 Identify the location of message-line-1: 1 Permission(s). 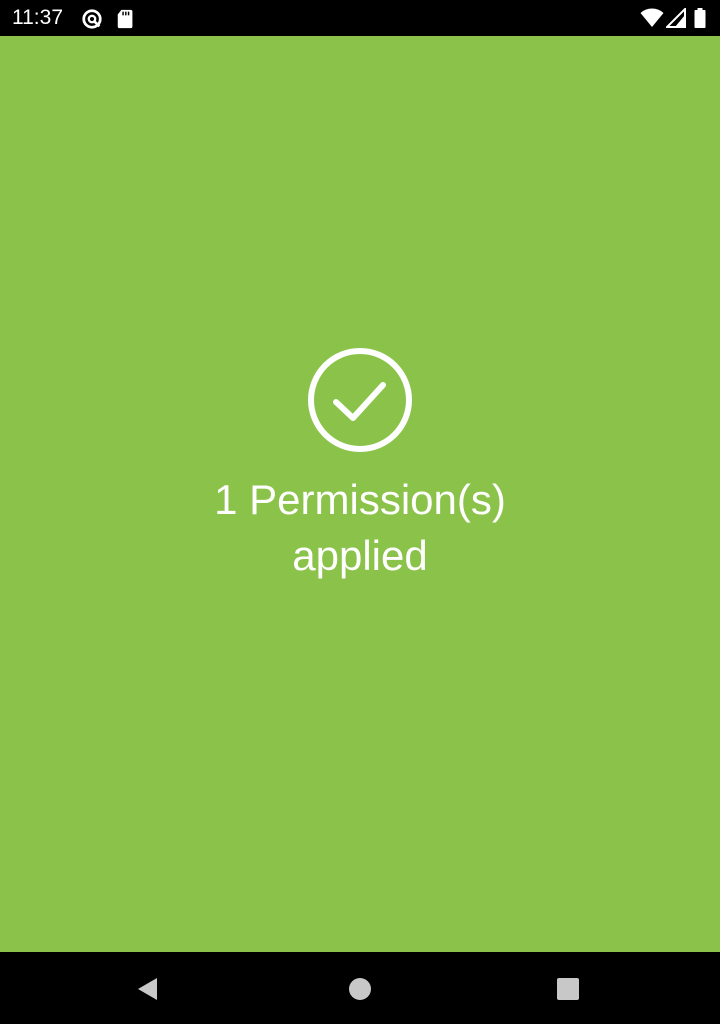
(360, 499).